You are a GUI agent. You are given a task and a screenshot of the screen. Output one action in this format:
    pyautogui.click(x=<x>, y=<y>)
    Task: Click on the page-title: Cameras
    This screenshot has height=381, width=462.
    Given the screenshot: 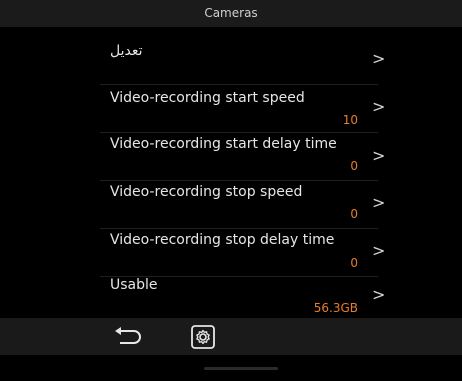 What is the action you would take?
    pyautogui.click(x=231, y=13)
    